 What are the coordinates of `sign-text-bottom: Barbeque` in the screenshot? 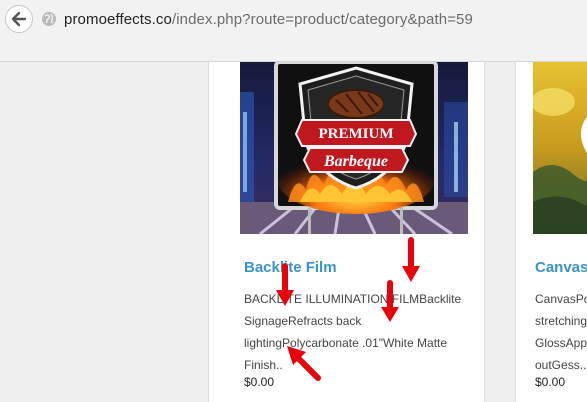 It's located at (355, 161).